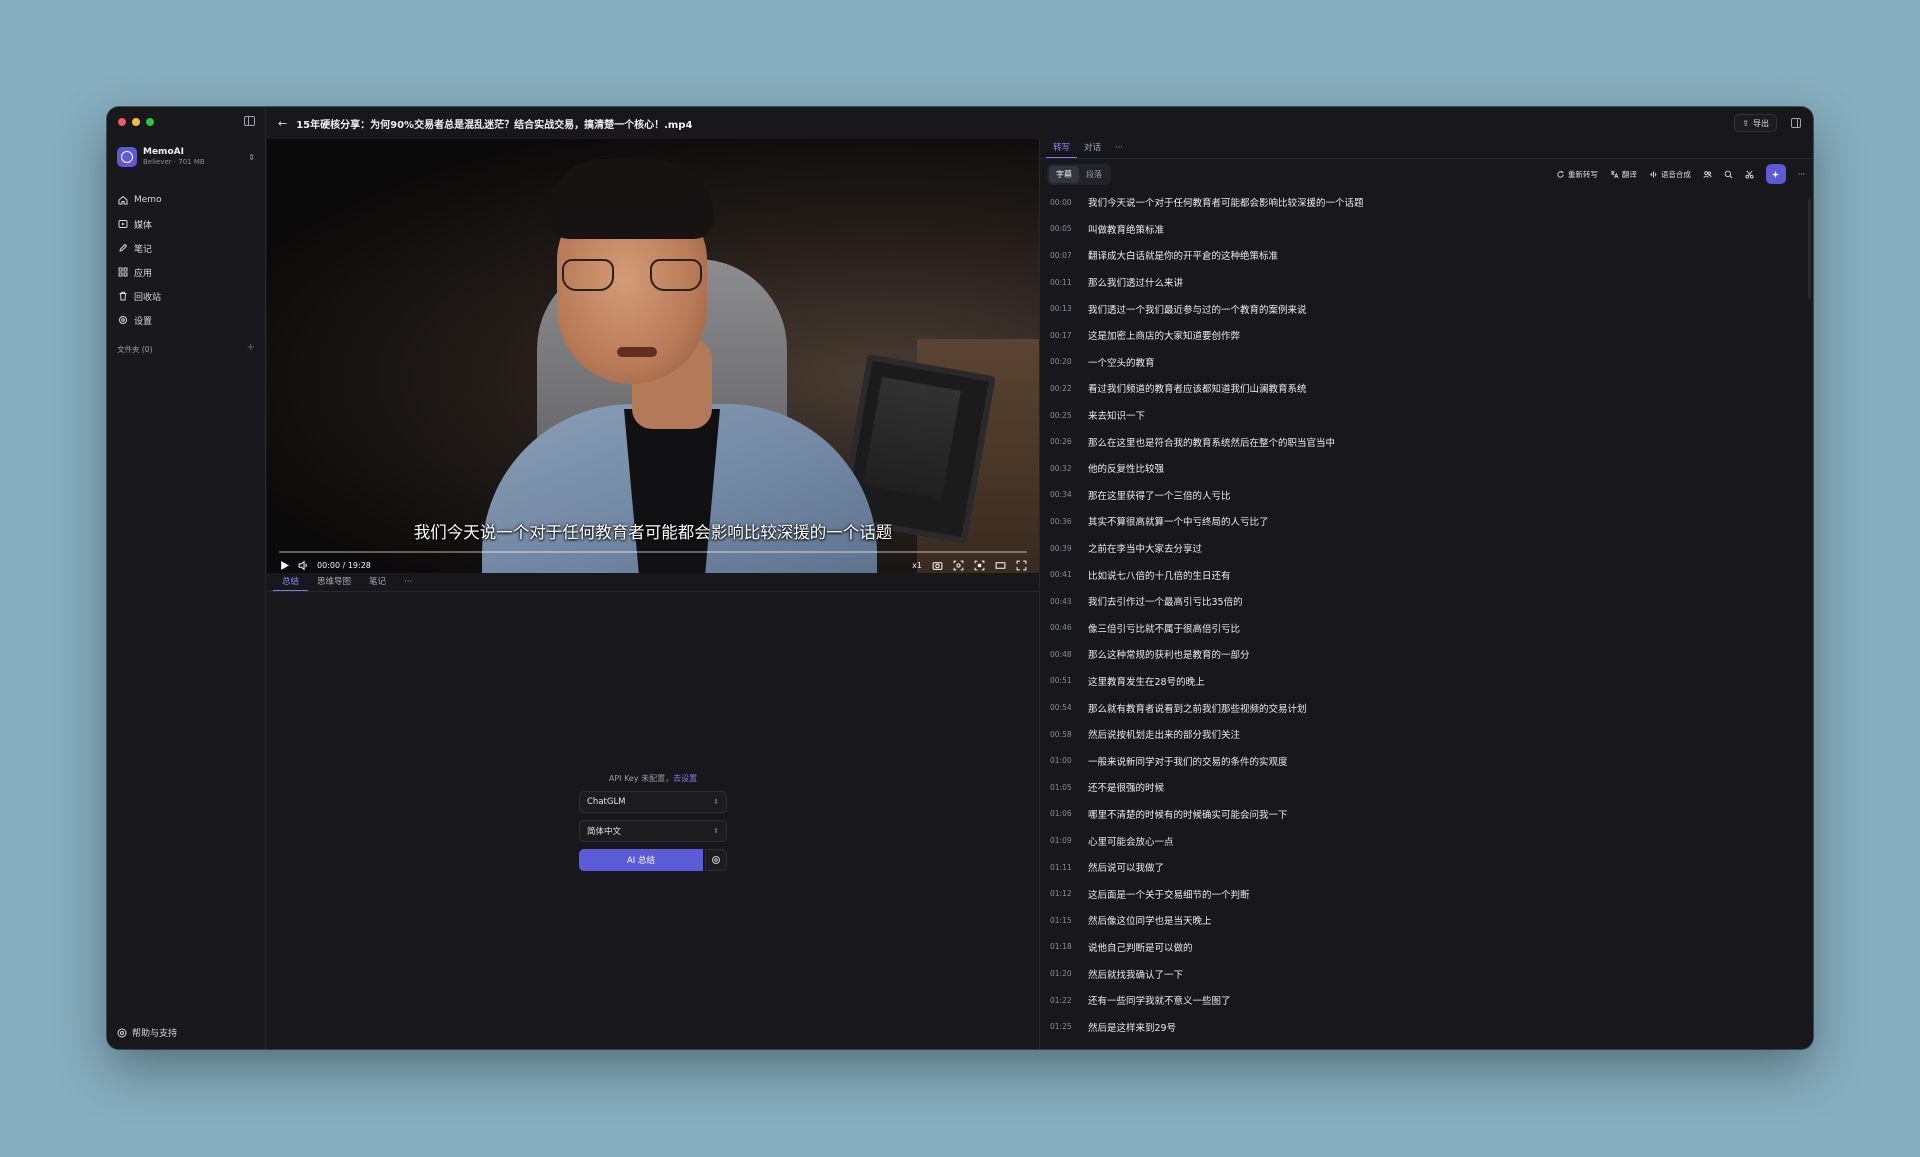 The width and height of the screenshot is (1920, 1157). I want to click on camera-icon, so click(937, 565).